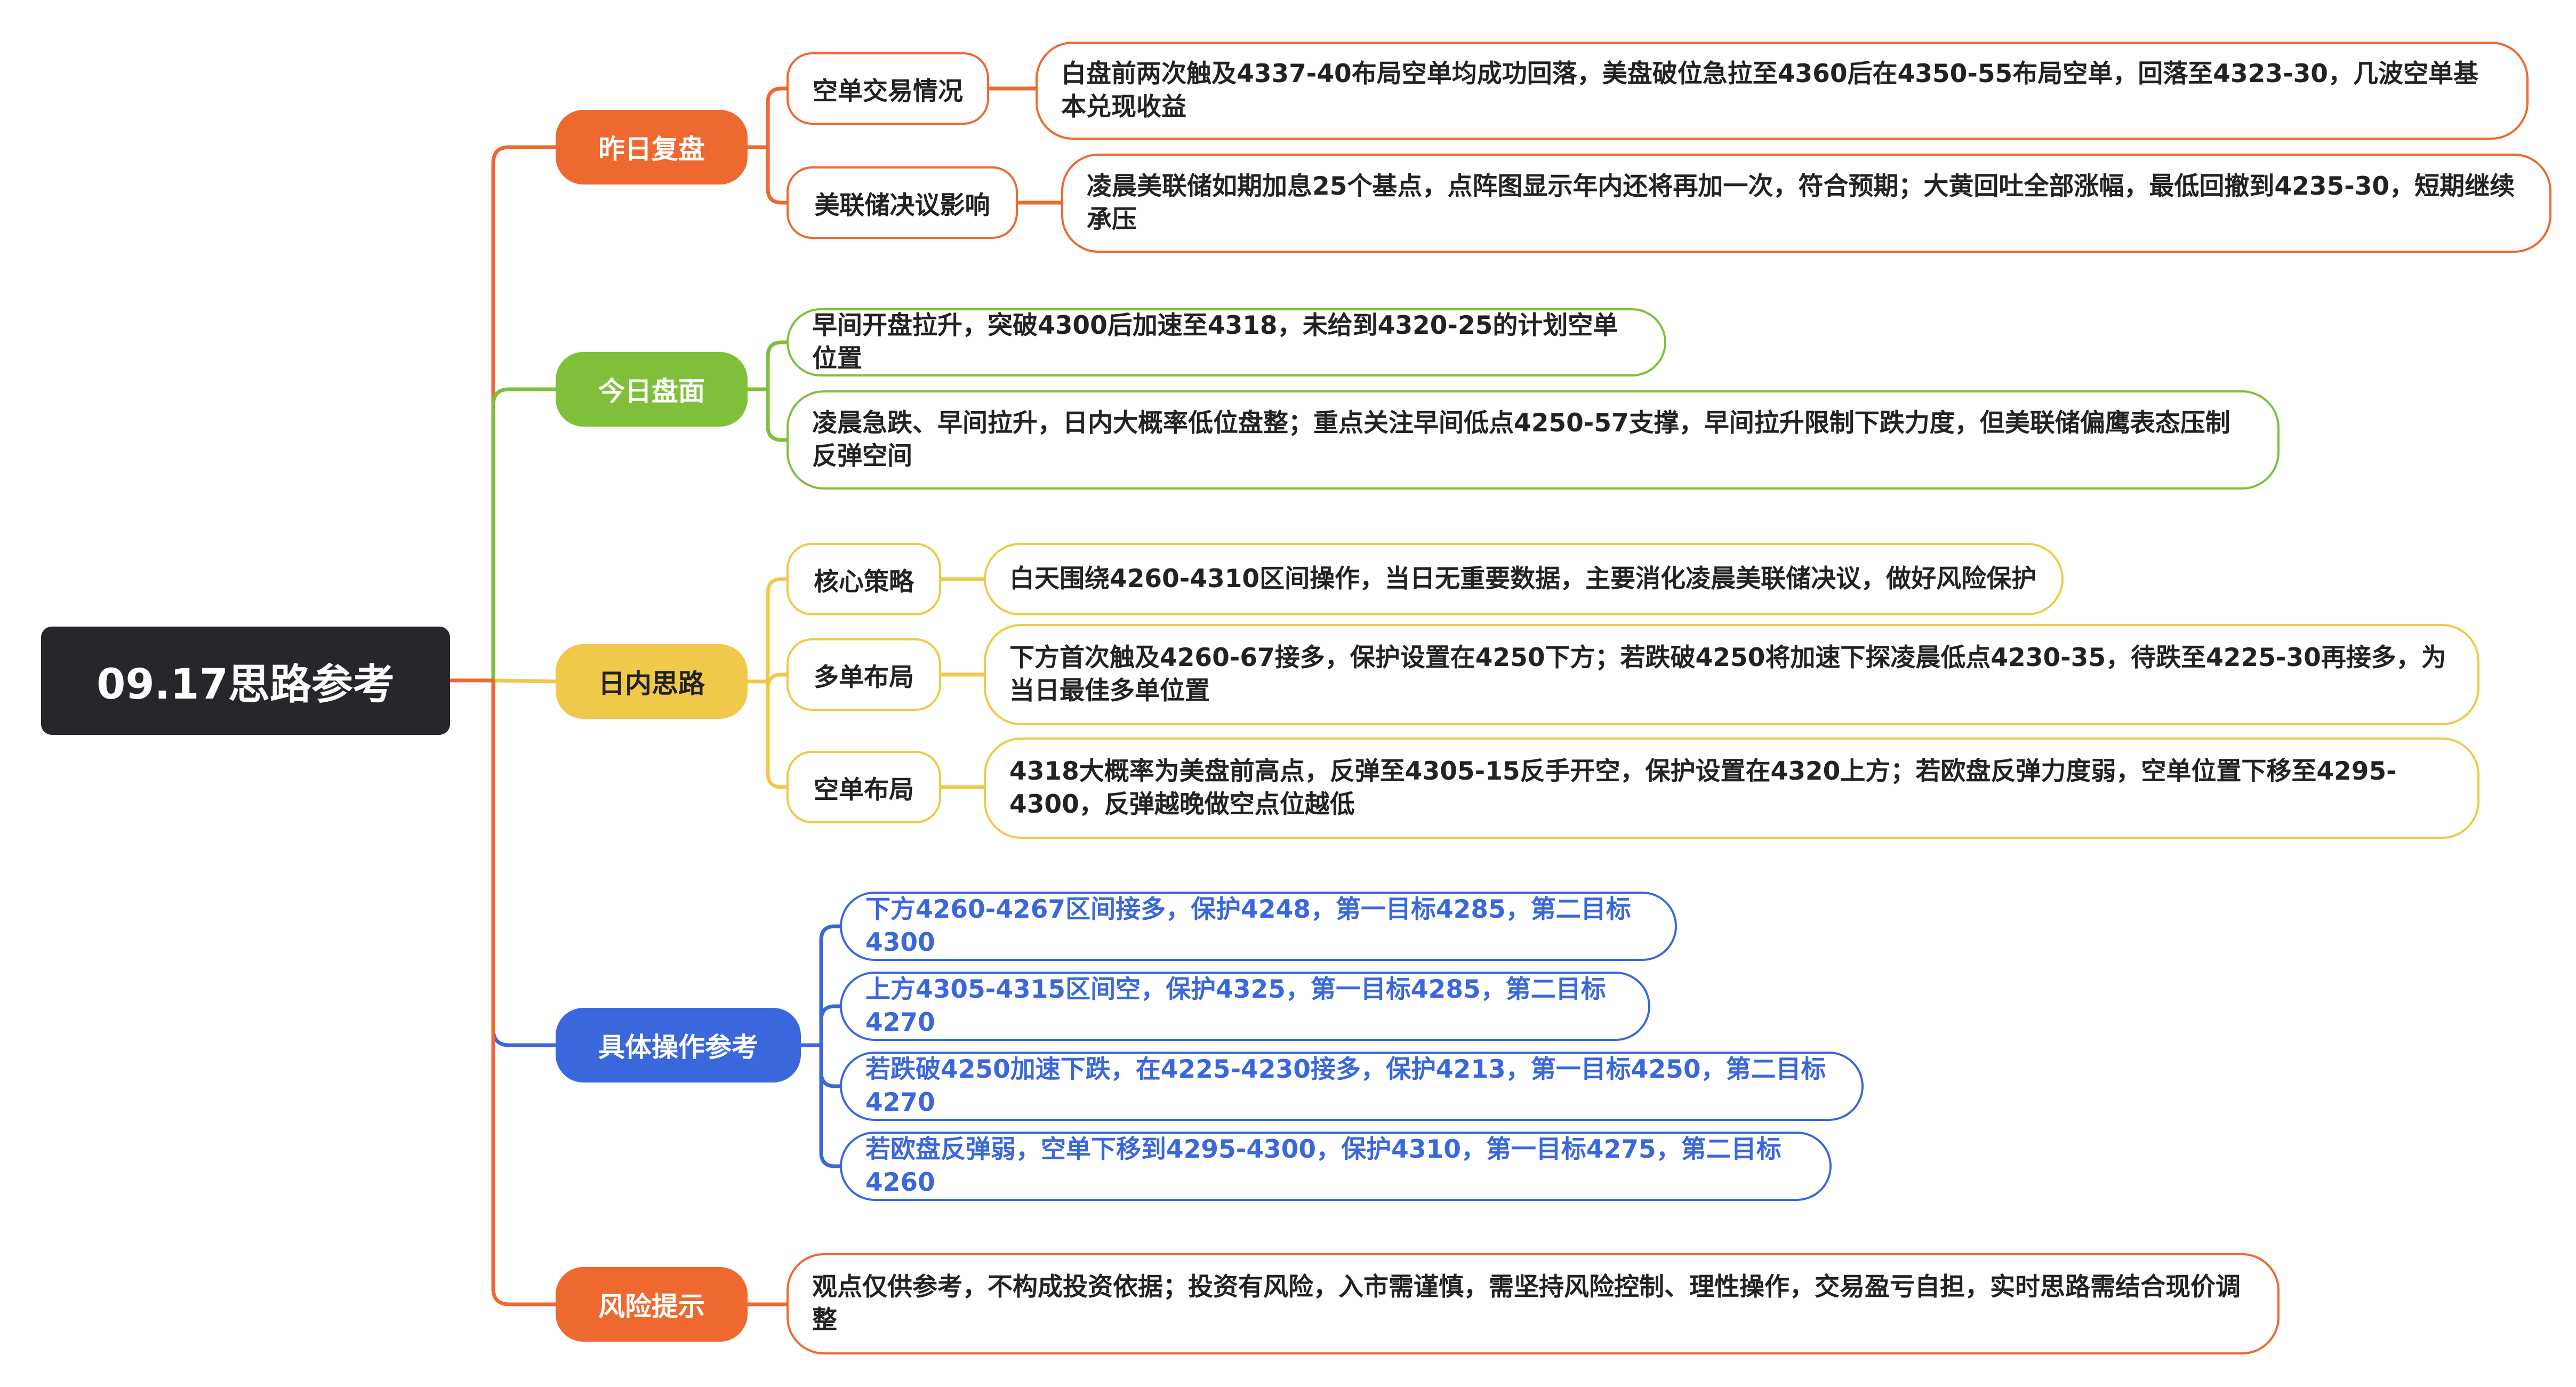  Describe the element at coordinates (652, 147) in the screenshot. I see `branch-review: 昨日复盘` at that location.